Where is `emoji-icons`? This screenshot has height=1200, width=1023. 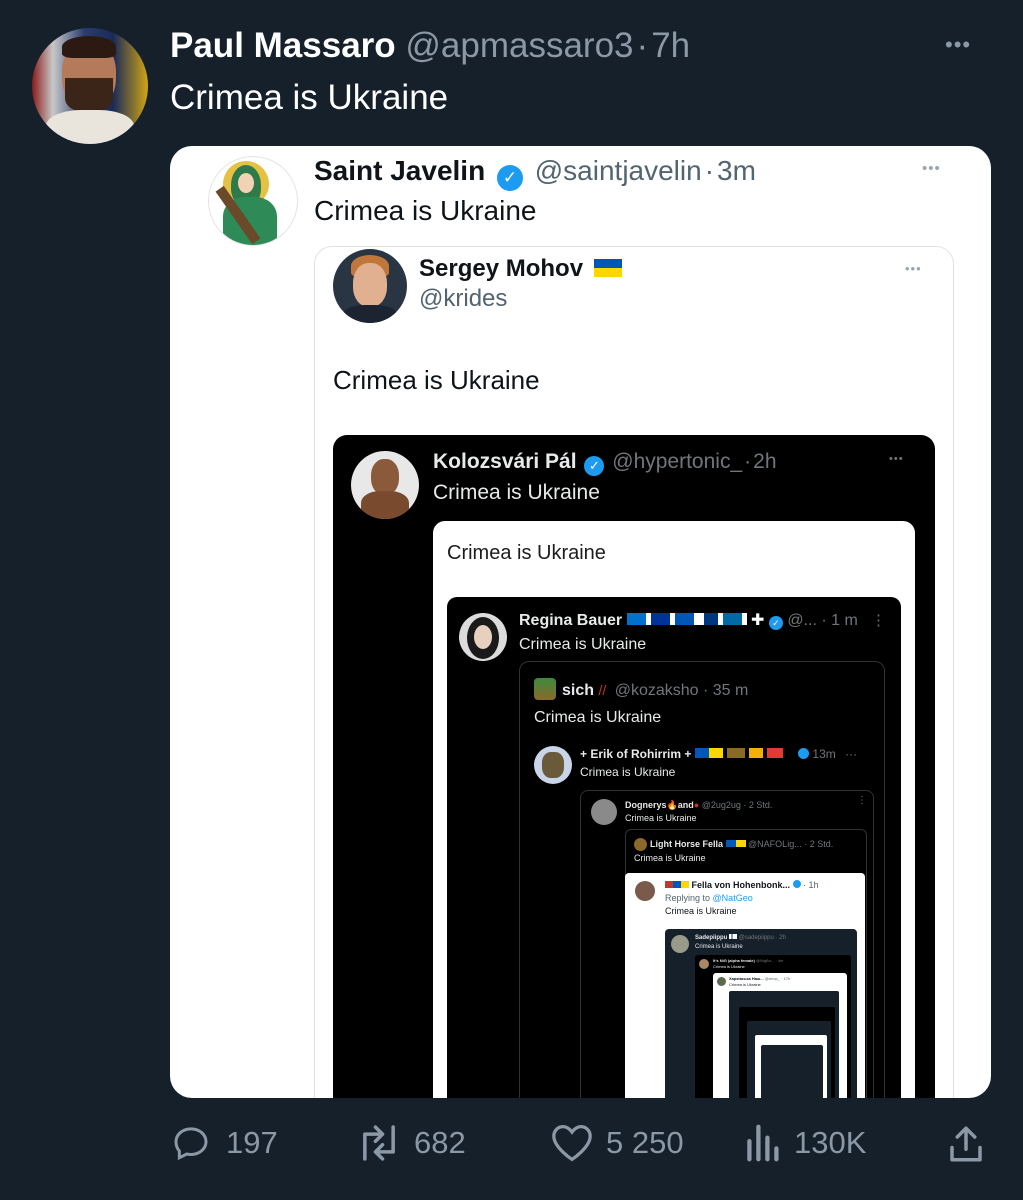
emoji-icons is located at coordinates (744, 753).